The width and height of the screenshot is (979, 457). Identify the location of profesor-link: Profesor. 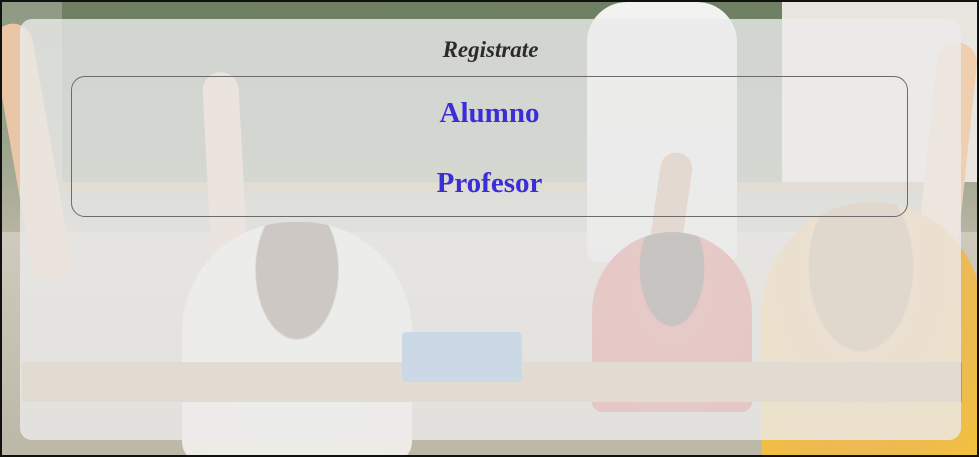
(489, 183).